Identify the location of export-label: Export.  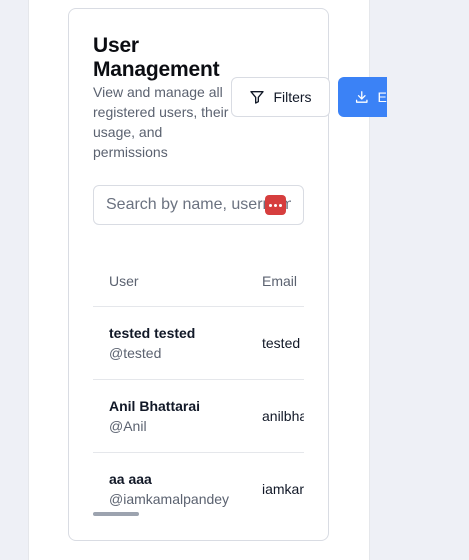
(397, 97).